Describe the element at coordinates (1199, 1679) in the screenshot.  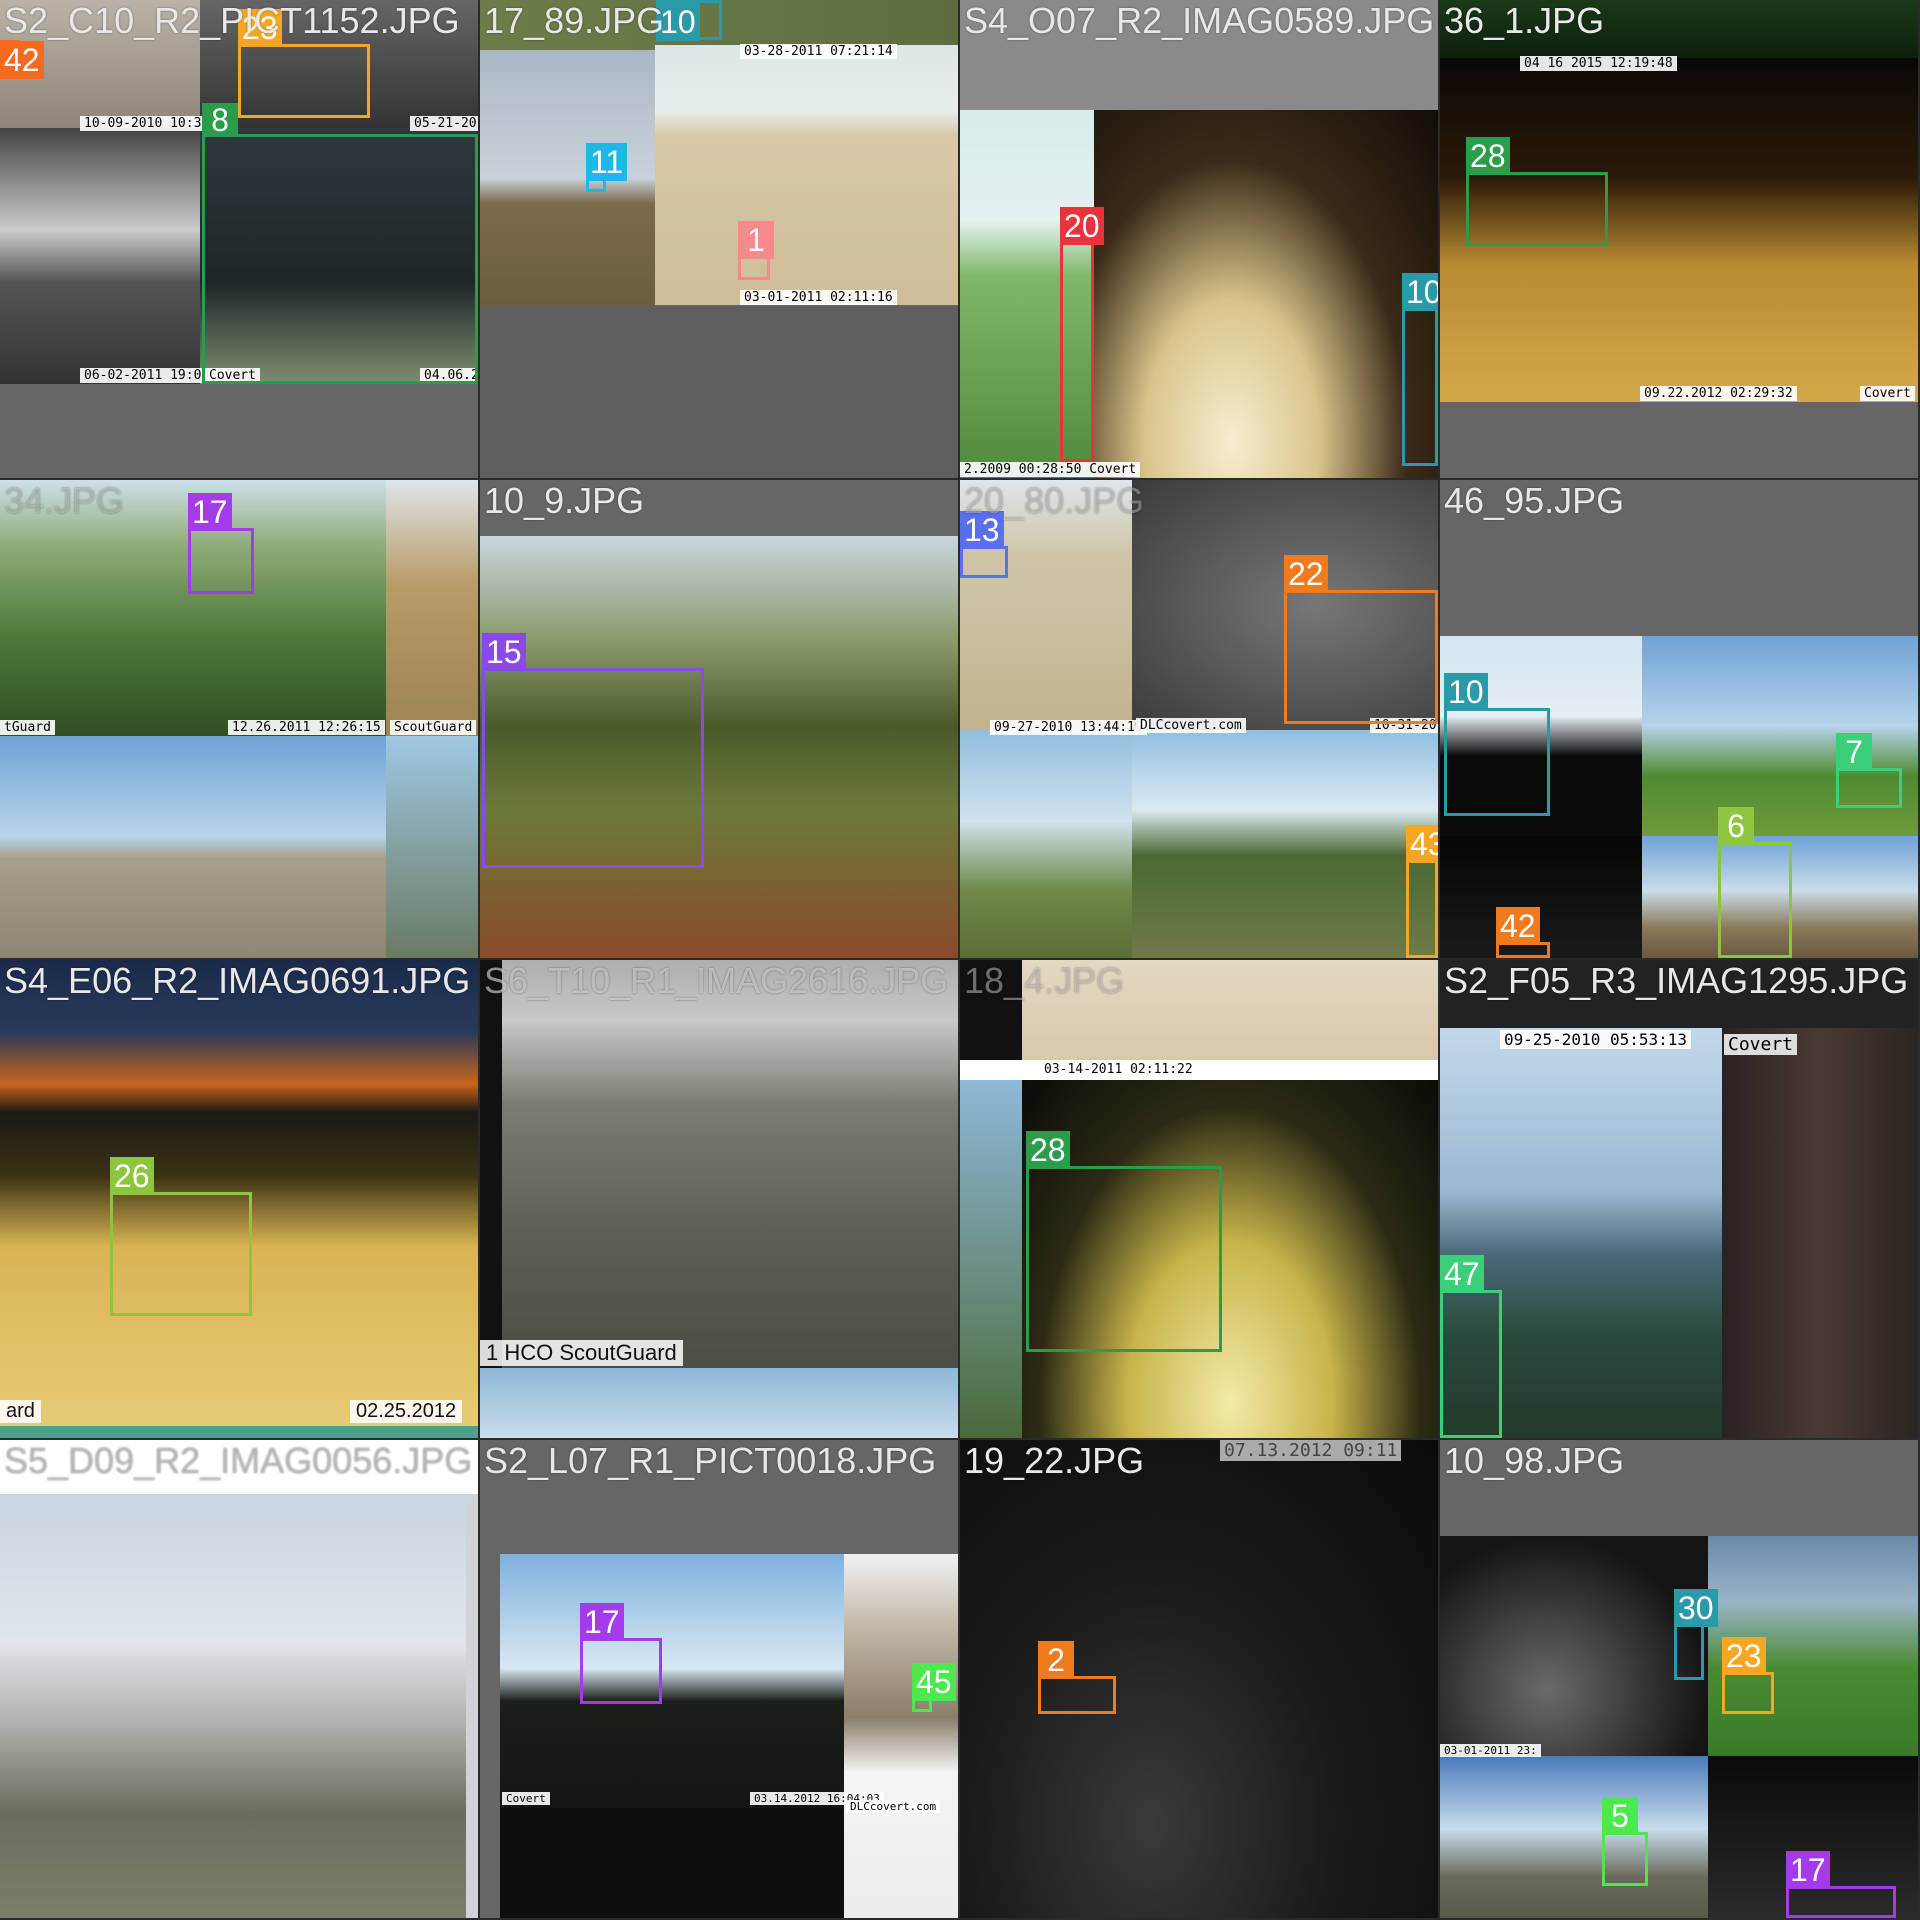
I see `tile-14: 07.13.2012 09:11 19_22.JPG 2` at that location.